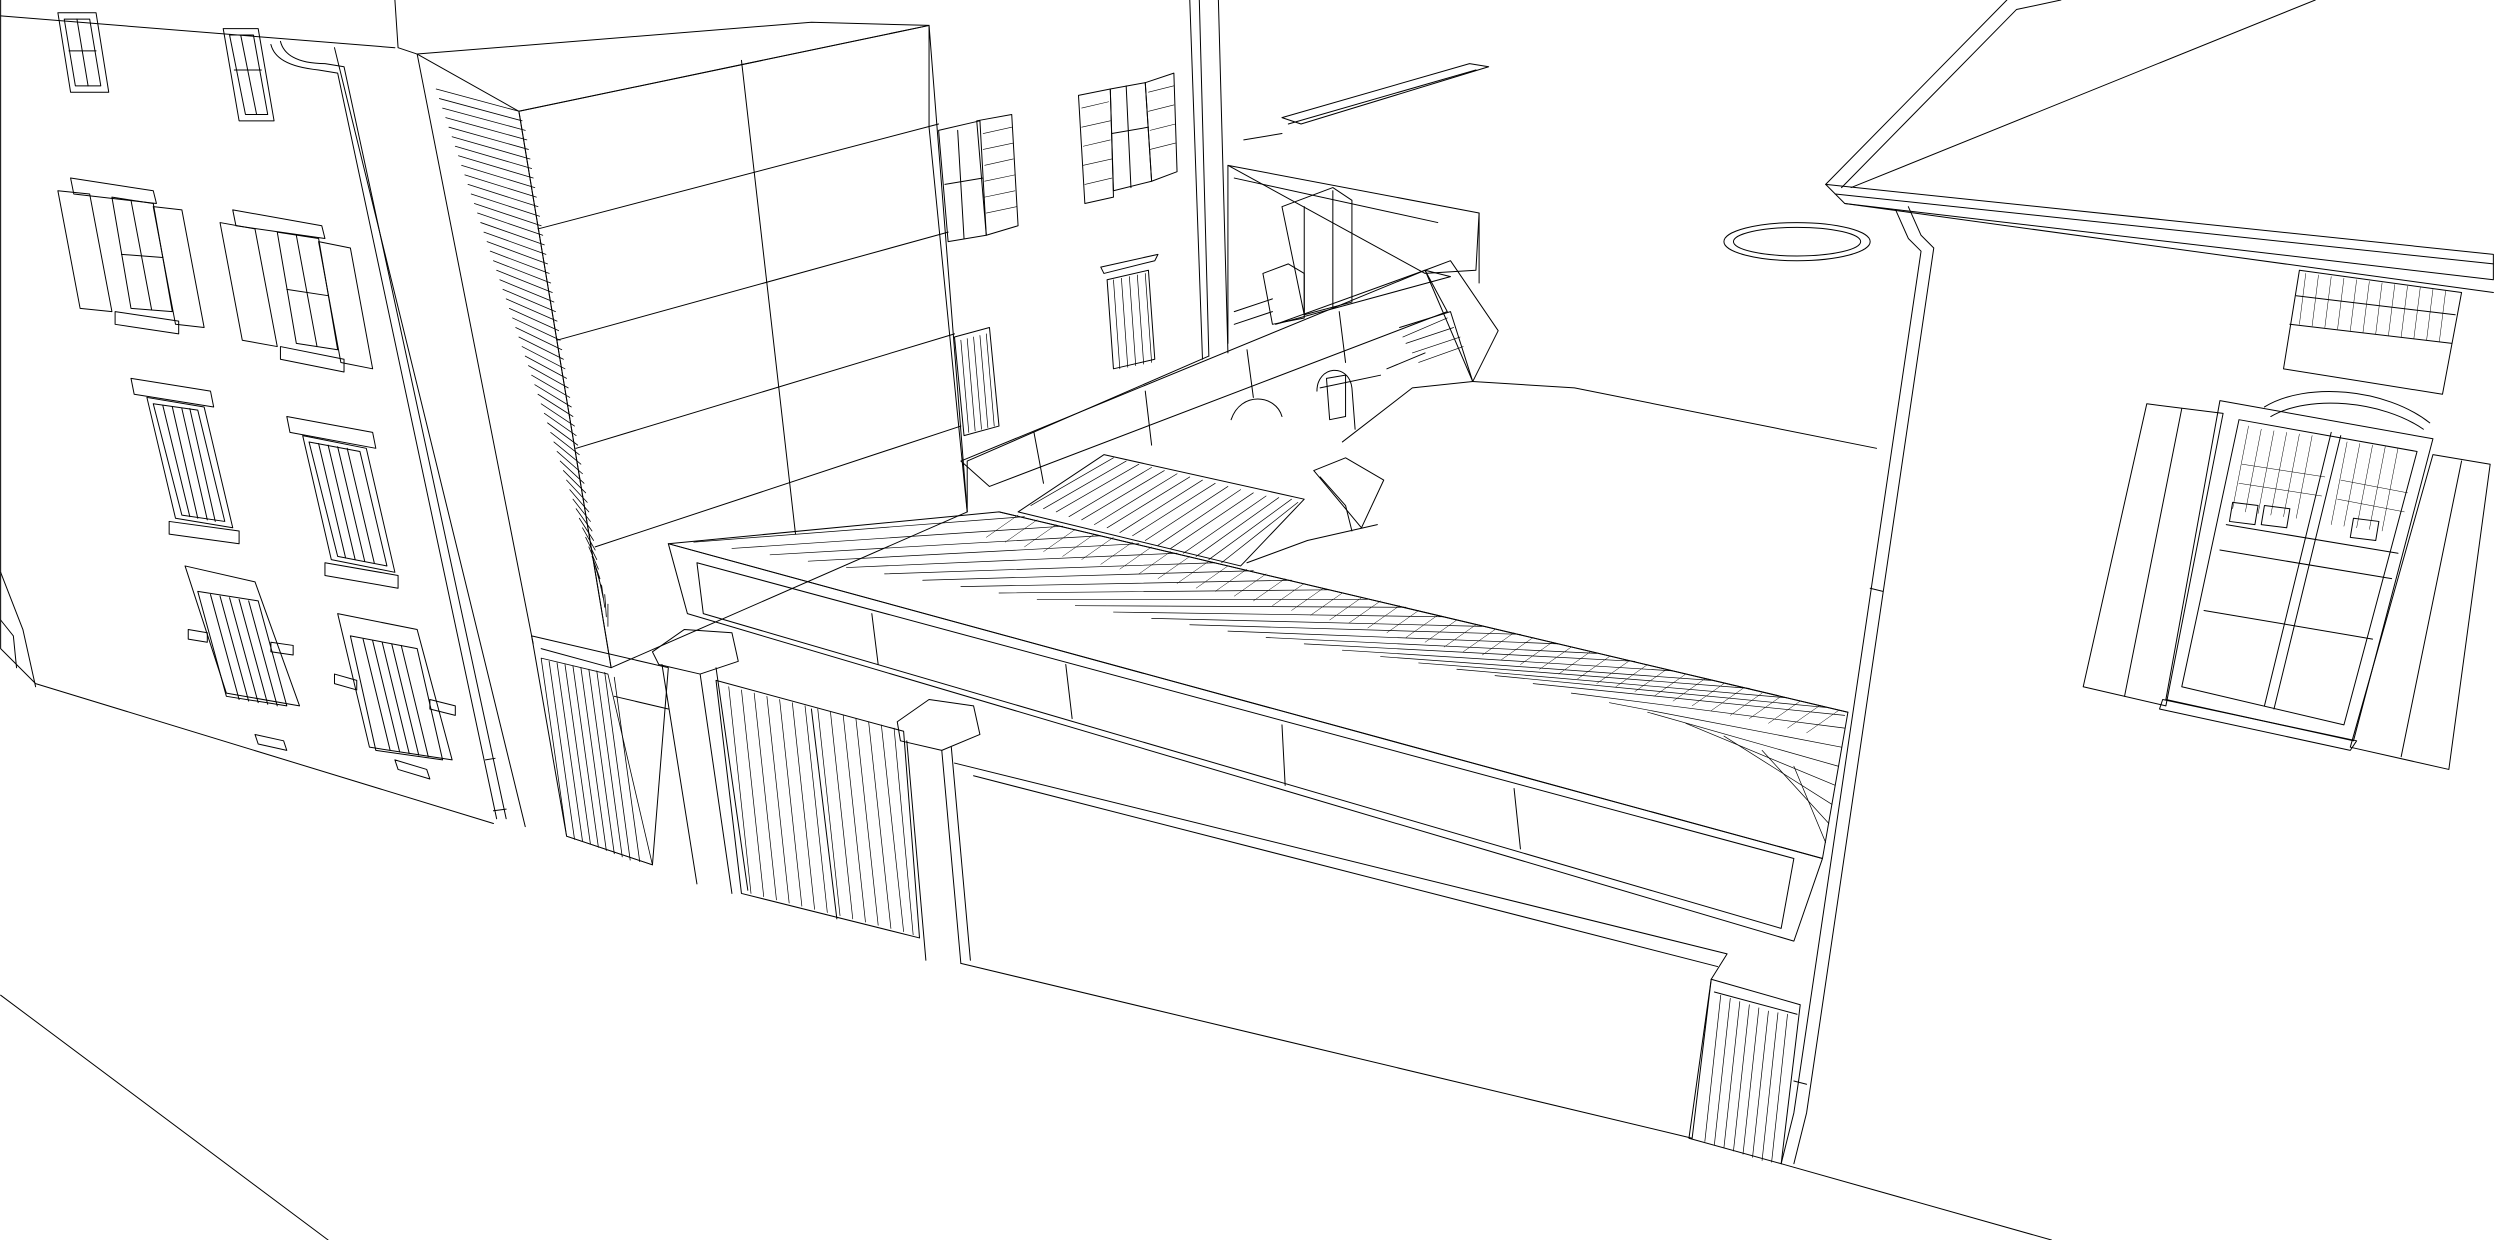 This screenshot has height=1240, width=2494. What do you see at coordinates (596, 761) in the screenshot?
I see `left-garage-door` at bounding box center [596, 761].